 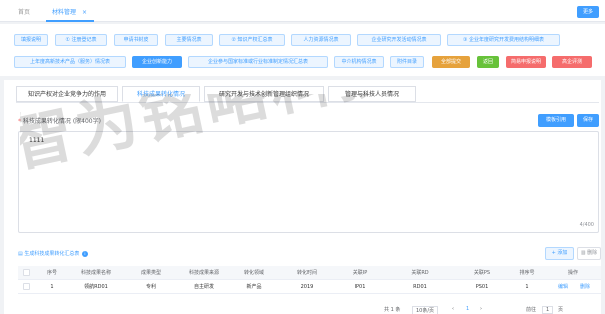 I want to click on cell-ps: PS01, so click(x=482, y=287).